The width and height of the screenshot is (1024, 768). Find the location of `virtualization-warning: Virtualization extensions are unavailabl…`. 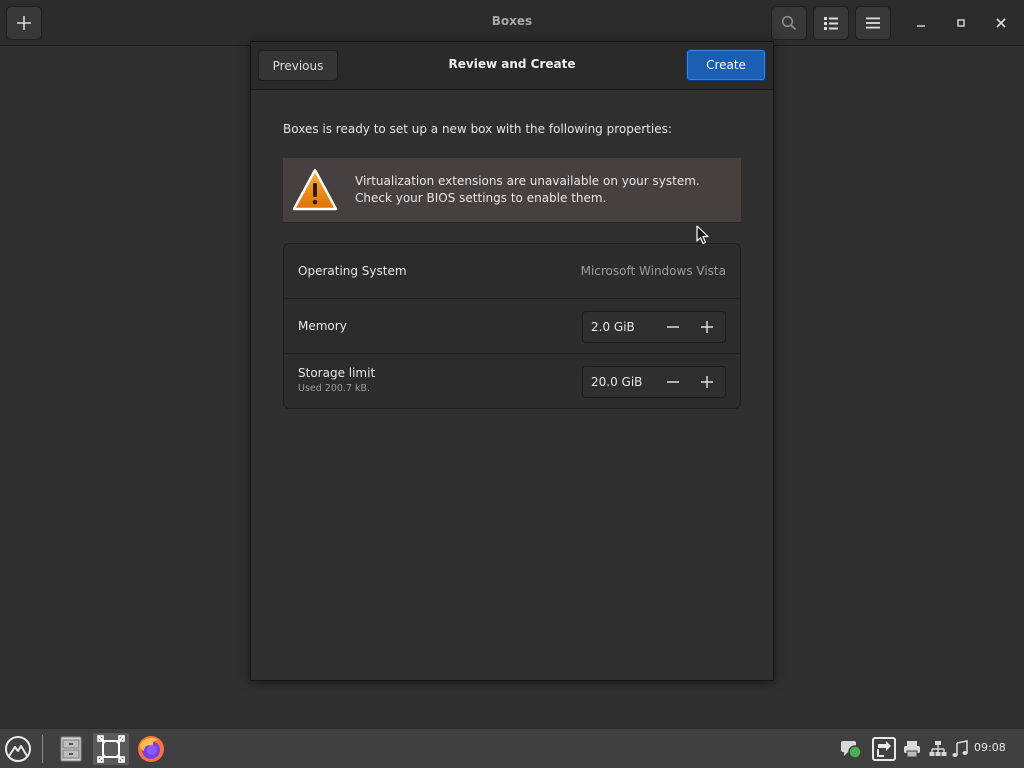

virtualization-warning: Virtualization extensions are unavailabl… is located at coordinates (512, 190).